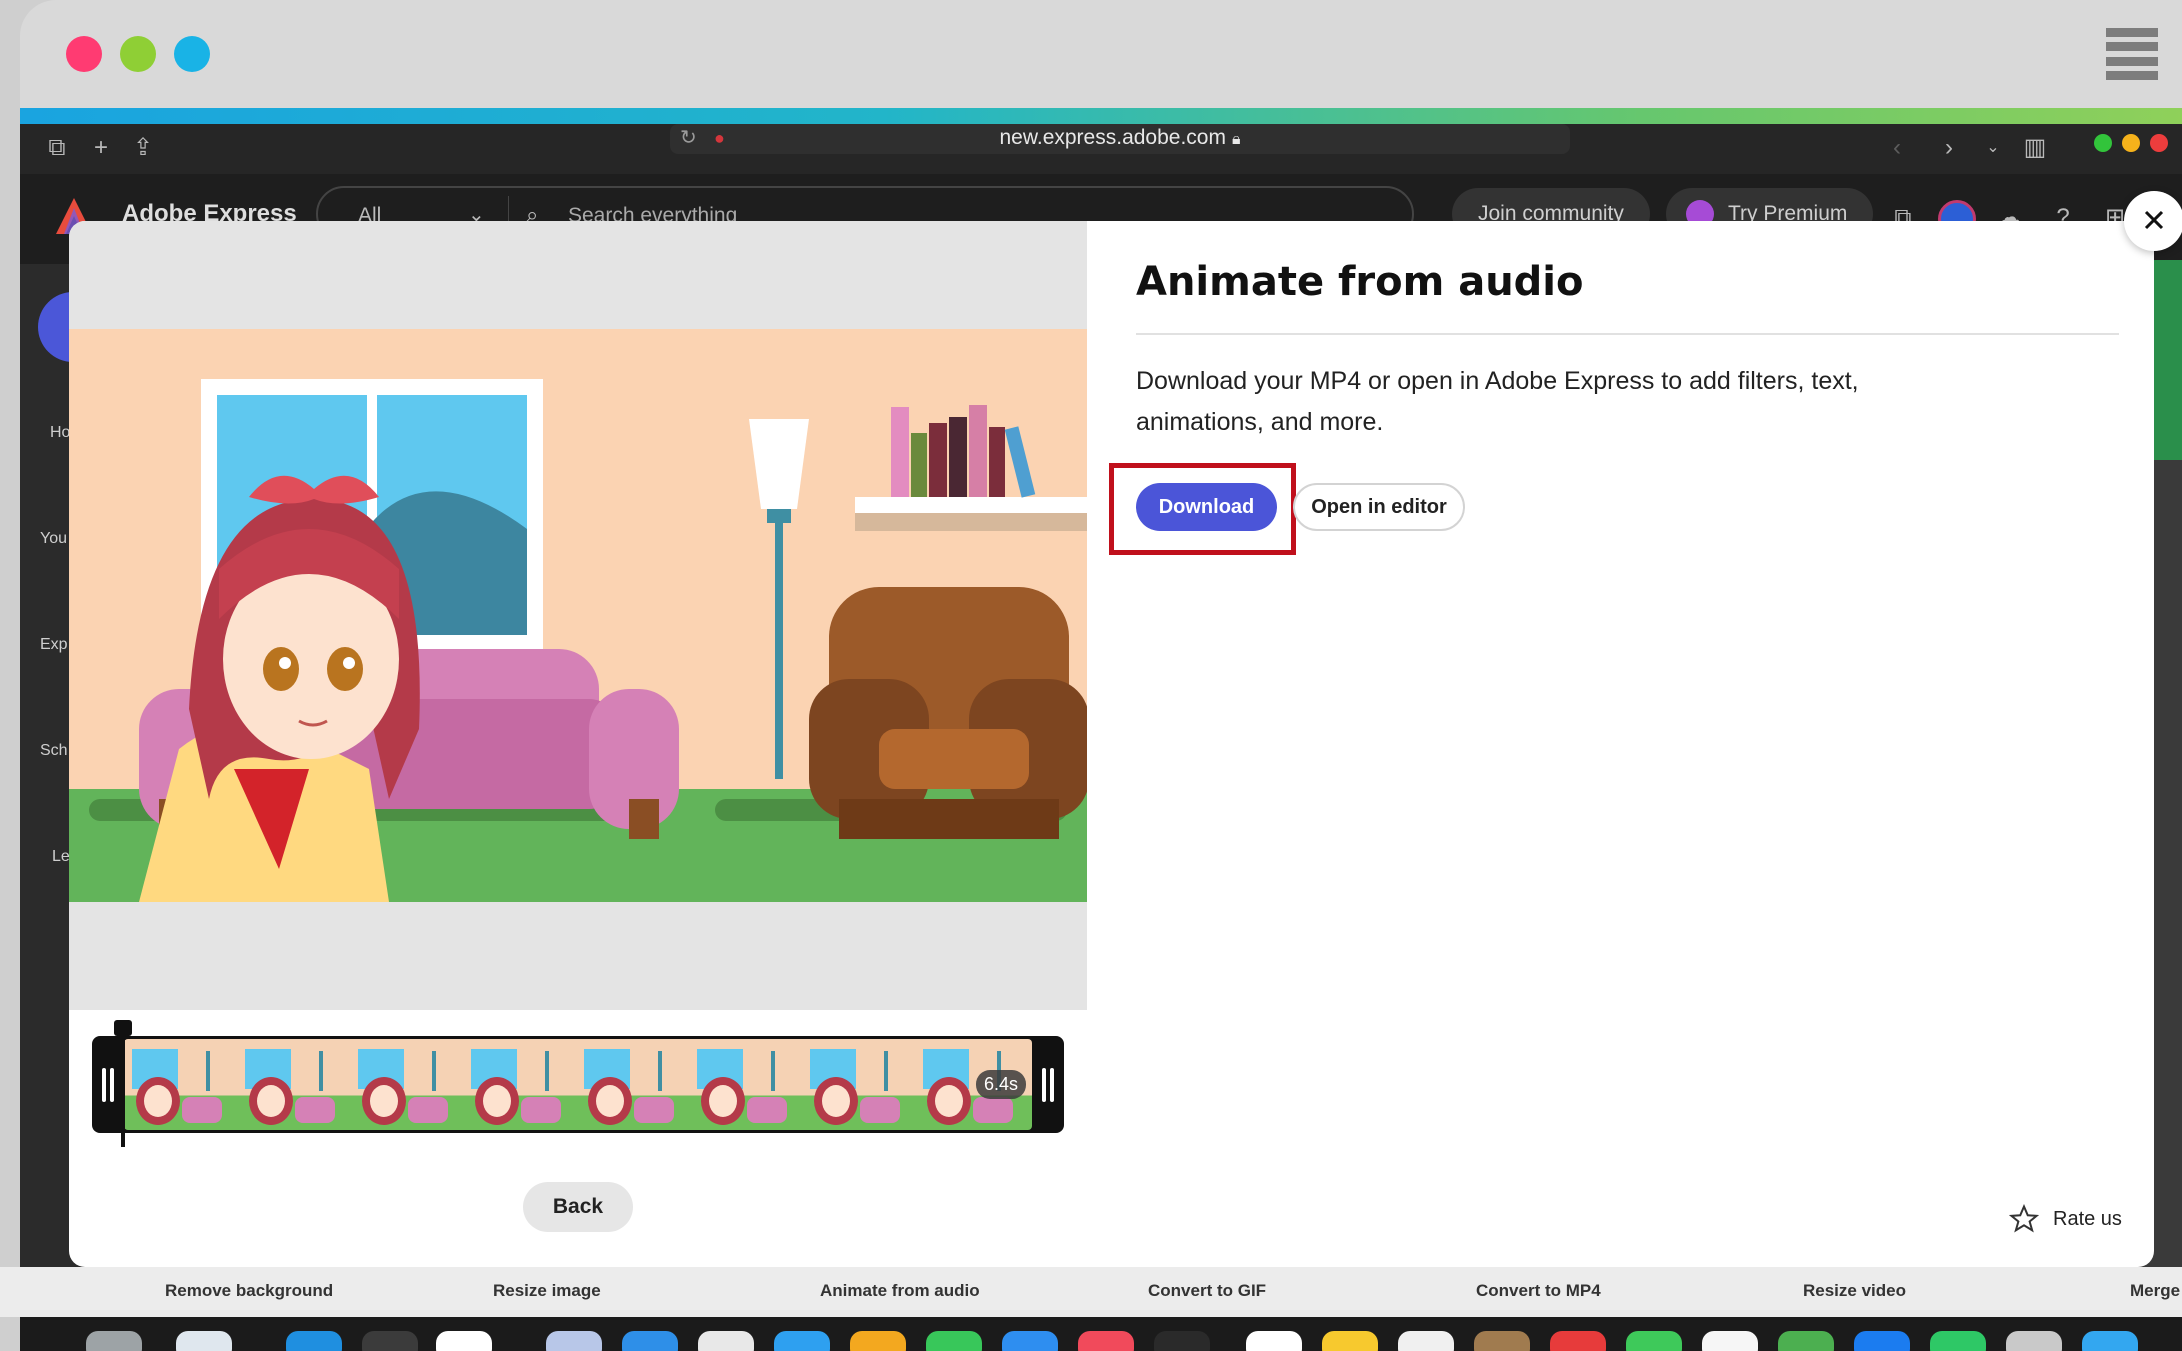  Describe the element at coordinates (2131, 143) in the screenshot. I see `mini-window-dots` at that location.